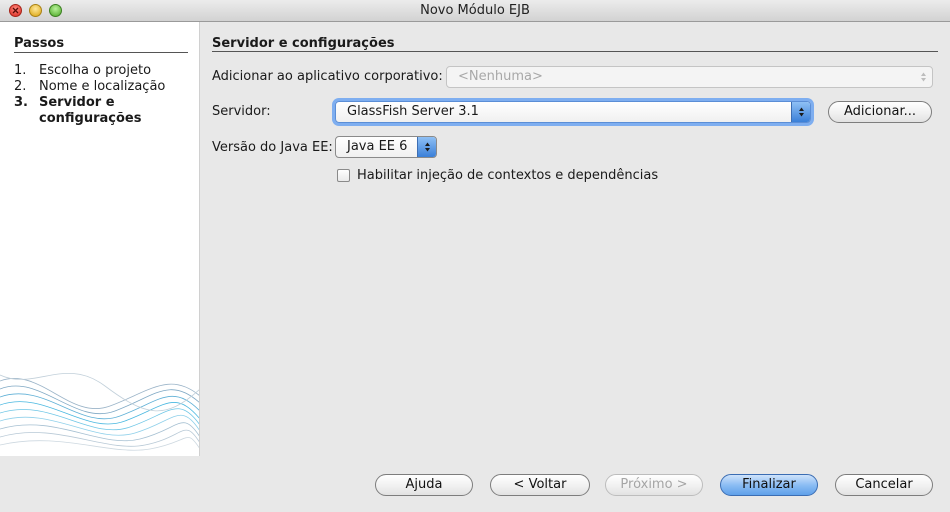 This screenshot has height=512, width=950. Describe the element at coordinates (20, 86) in the screenshot. I see `step-number: 2.` at that location.